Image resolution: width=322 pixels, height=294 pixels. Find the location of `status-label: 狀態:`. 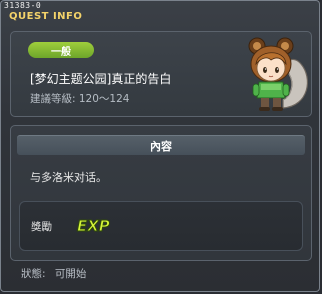

status-label: 狀態: is located at coordinates (33, 274).